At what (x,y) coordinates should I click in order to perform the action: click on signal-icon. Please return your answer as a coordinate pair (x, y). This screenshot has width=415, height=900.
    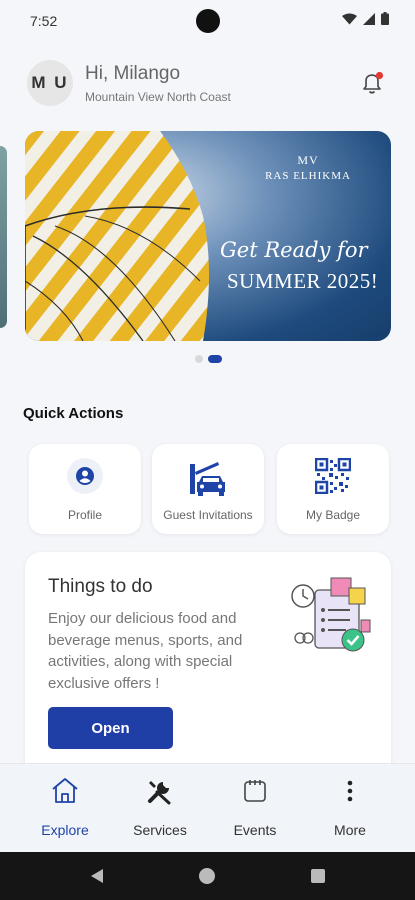
    Looking at the image, I should click on (369, 18).